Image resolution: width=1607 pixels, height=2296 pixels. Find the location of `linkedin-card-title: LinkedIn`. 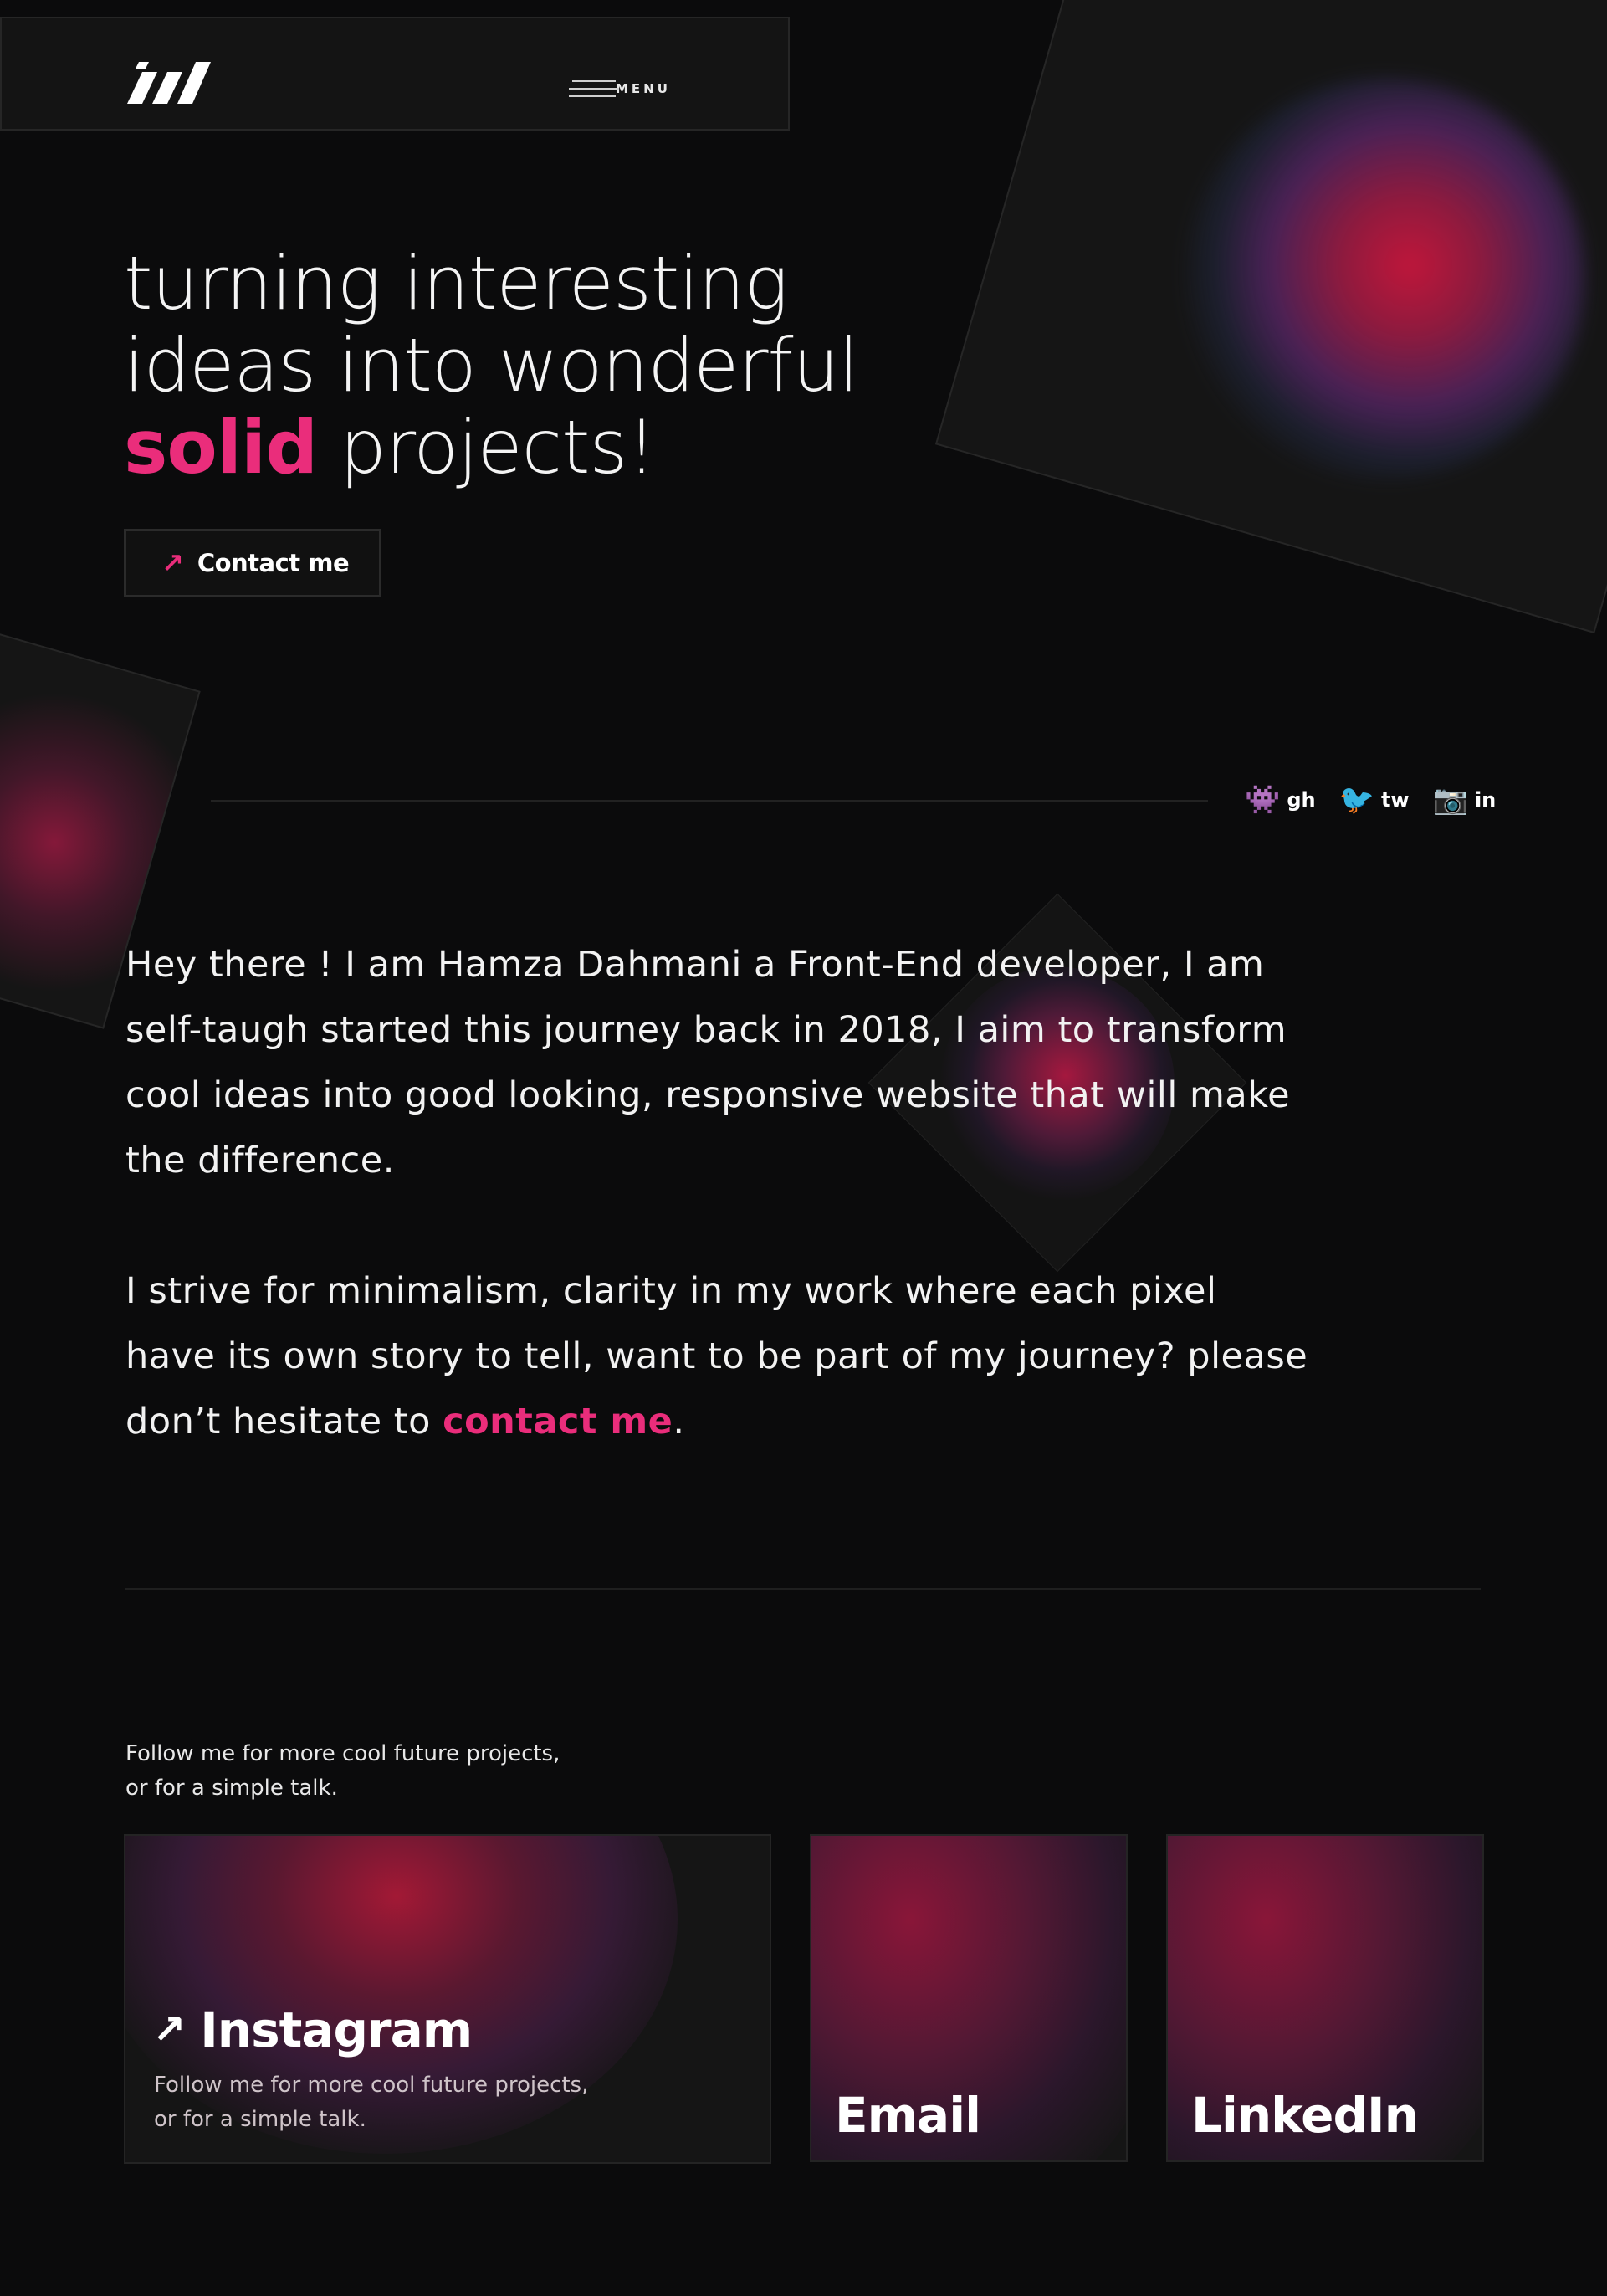

linkedin-card-title: LinkedIn is located at coordinates (1305, 2115).